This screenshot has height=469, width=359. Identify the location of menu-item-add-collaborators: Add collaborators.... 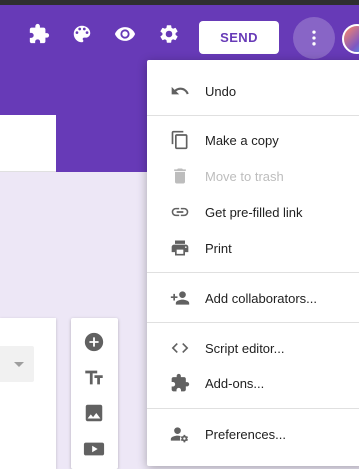
(253, 298).